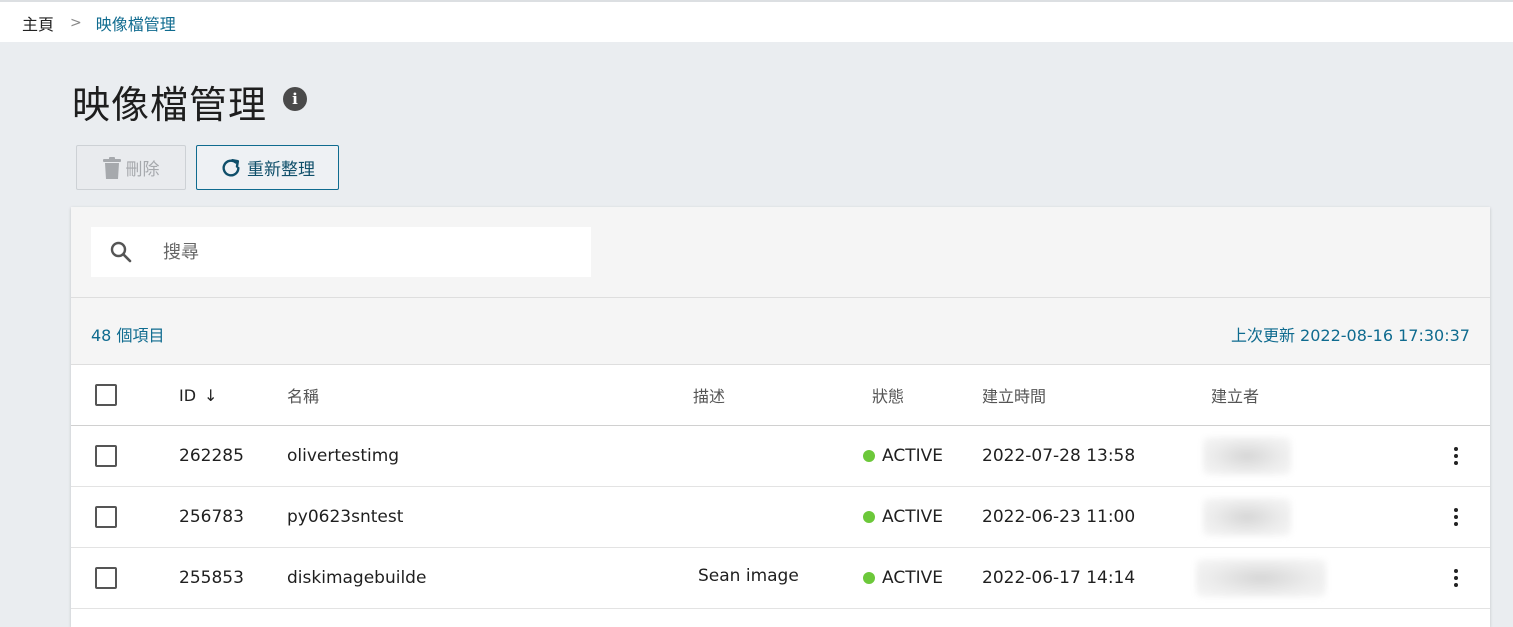 The width and height of the screenshot is (1513, 627). I want to click on page-title: 映像檔管理, so click(170, 105).